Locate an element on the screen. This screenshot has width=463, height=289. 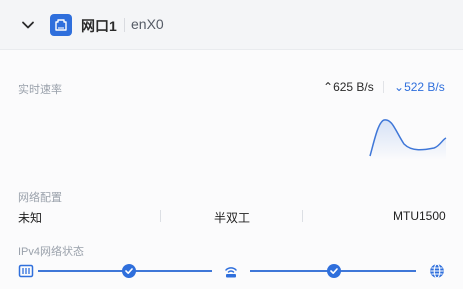
traffic-sparkline is located at coordinates (408, 139).